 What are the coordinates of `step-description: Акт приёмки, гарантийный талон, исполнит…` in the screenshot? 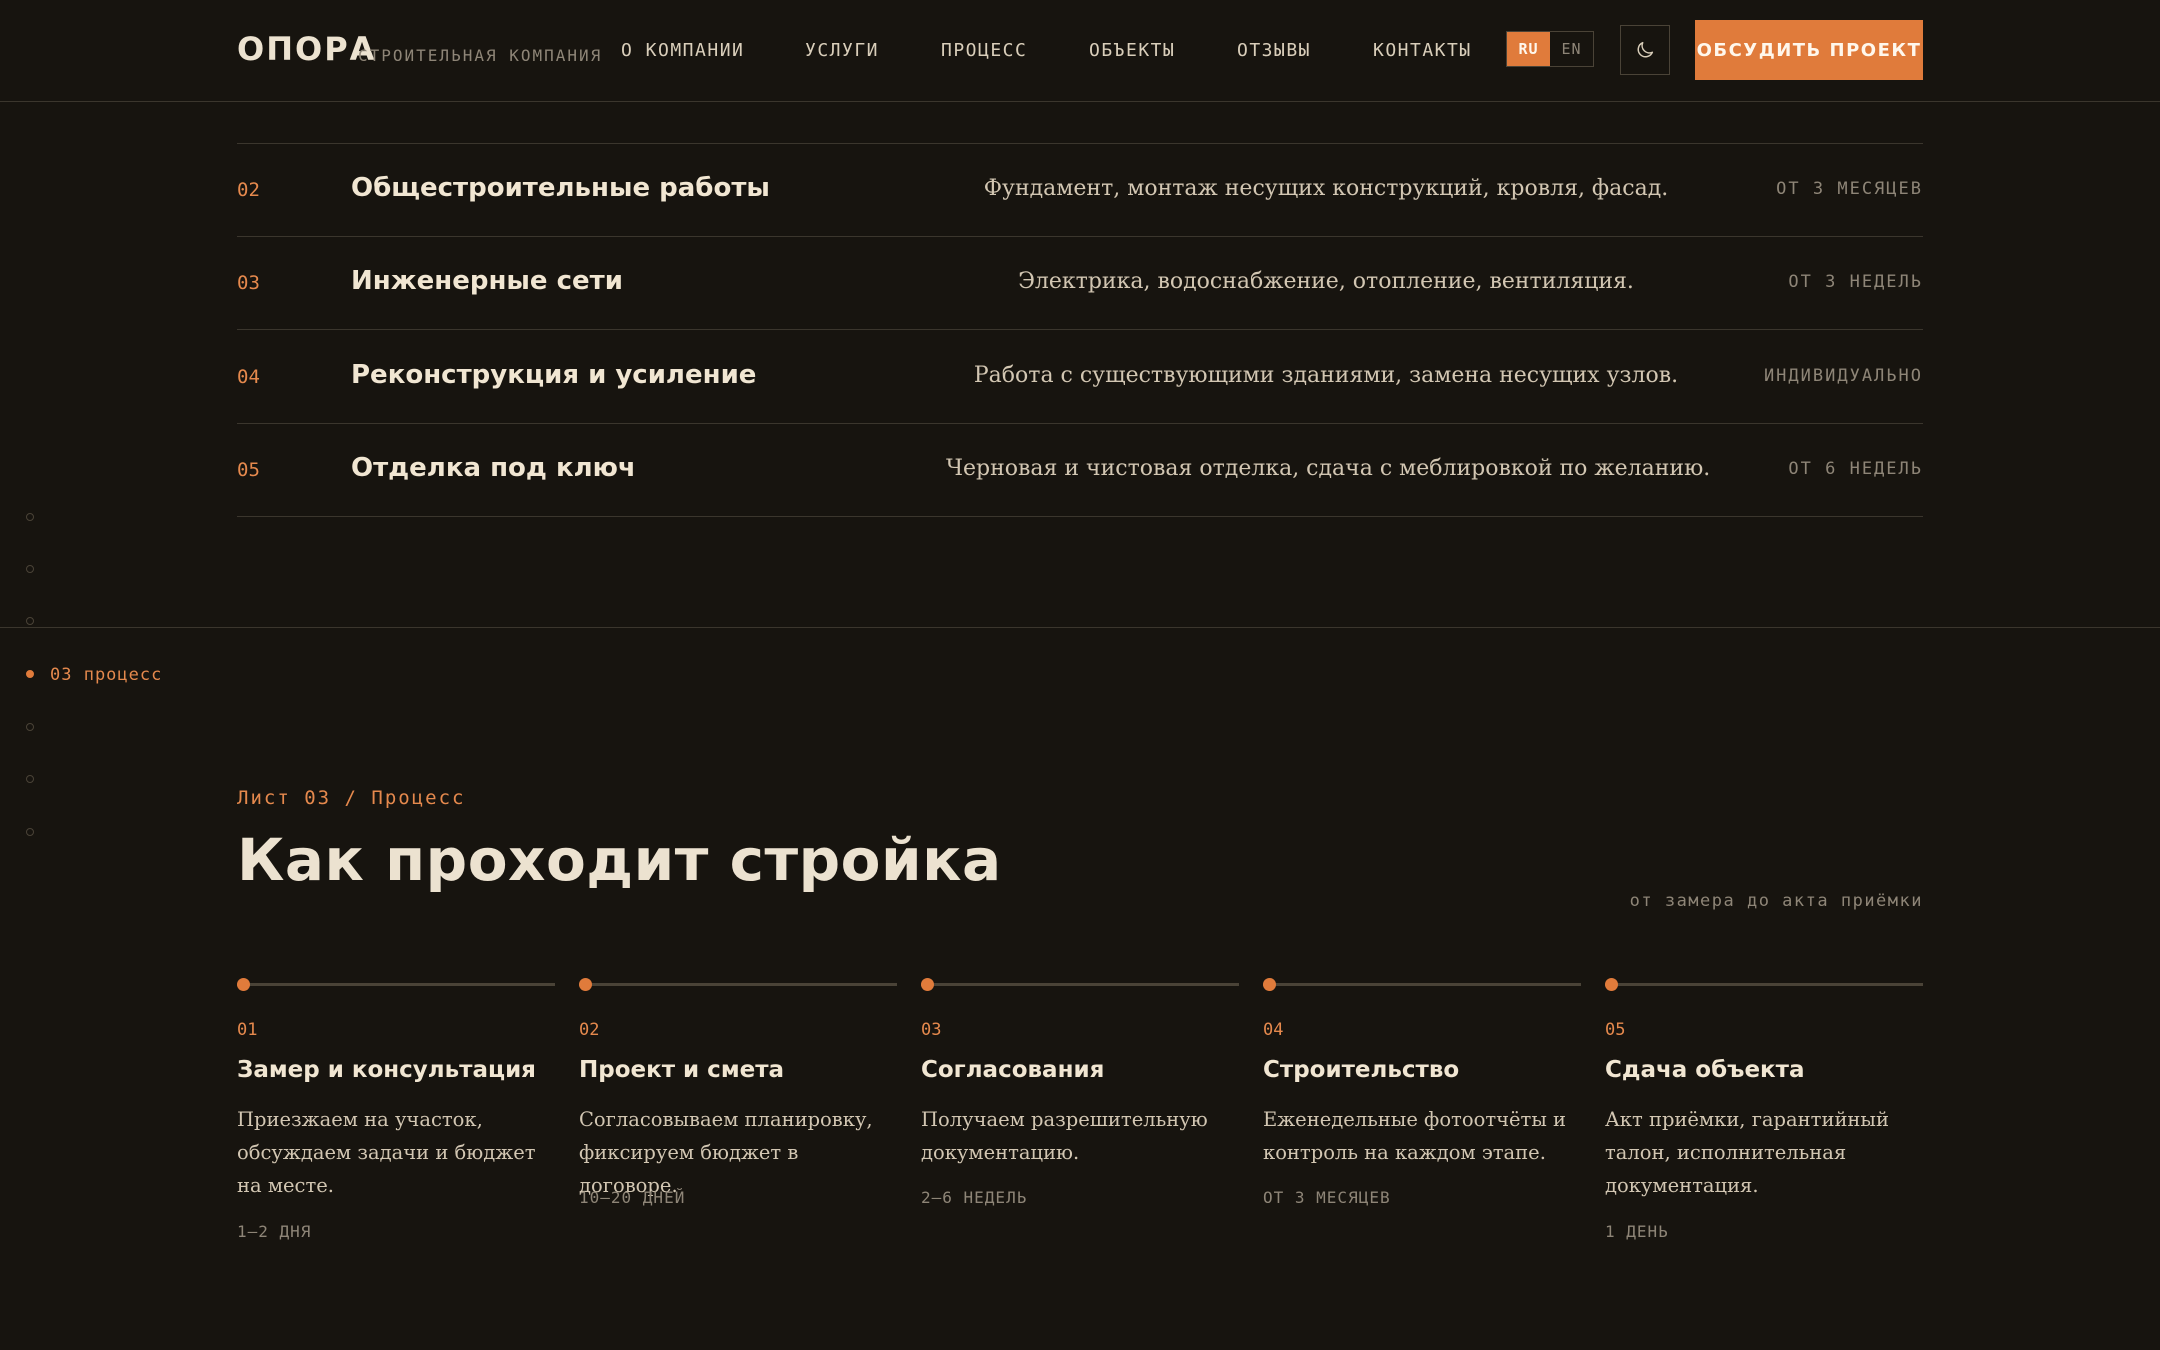 It's located at (1747, 1152).